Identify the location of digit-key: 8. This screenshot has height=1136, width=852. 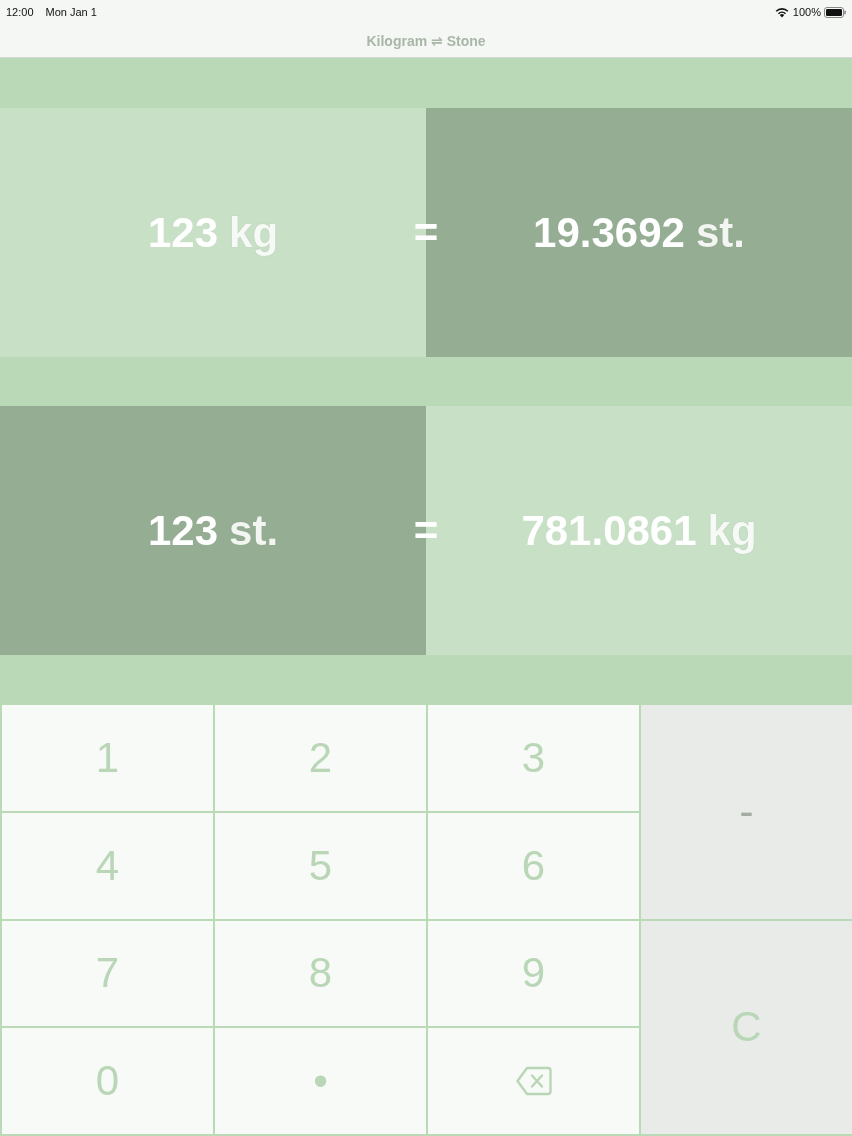
(320, 973).